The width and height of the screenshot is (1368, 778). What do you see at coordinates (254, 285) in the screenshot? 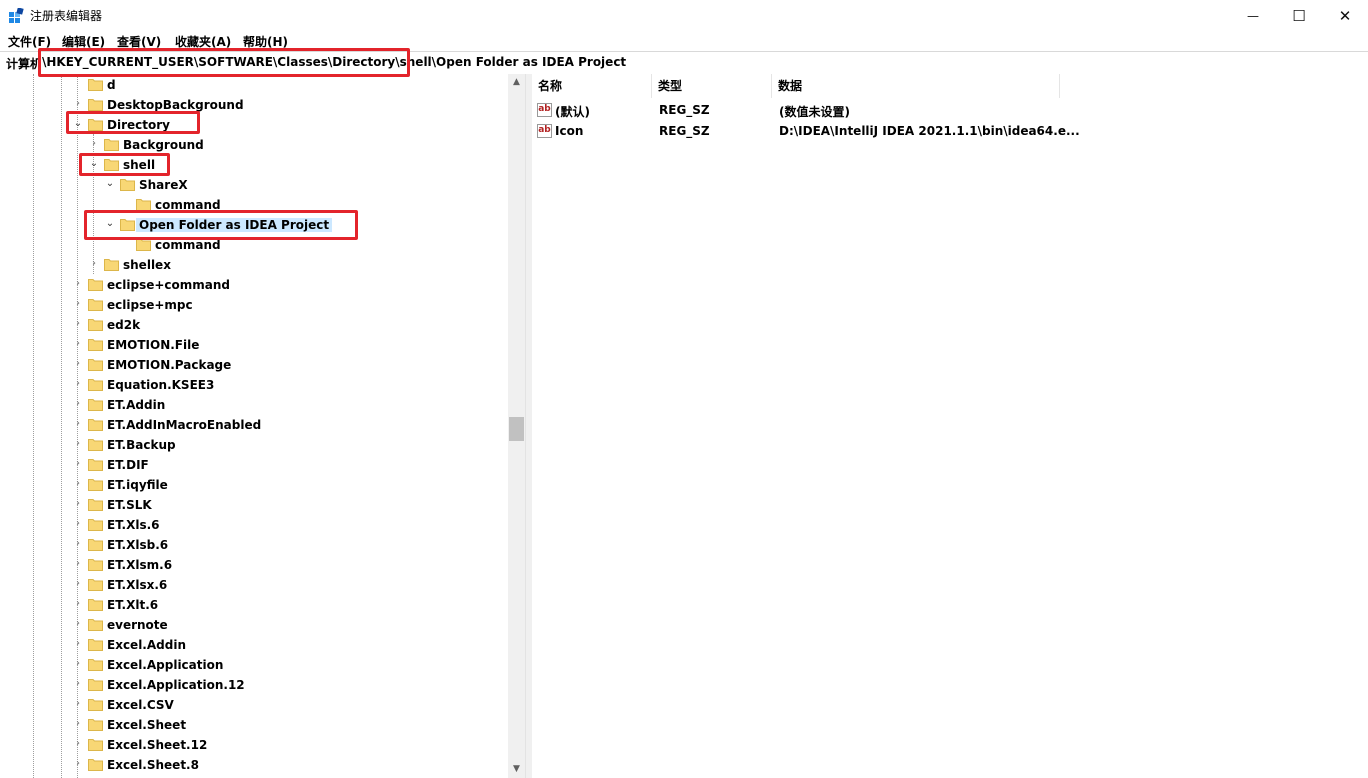
I see `tree-item: › eclipse+command` at bounding box center [254, 285].